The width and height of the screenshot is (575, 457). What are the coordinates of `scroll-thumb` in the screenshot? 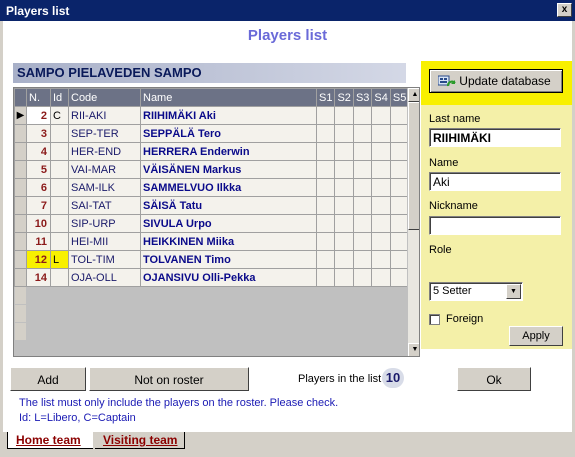 It's located at (413, 166).